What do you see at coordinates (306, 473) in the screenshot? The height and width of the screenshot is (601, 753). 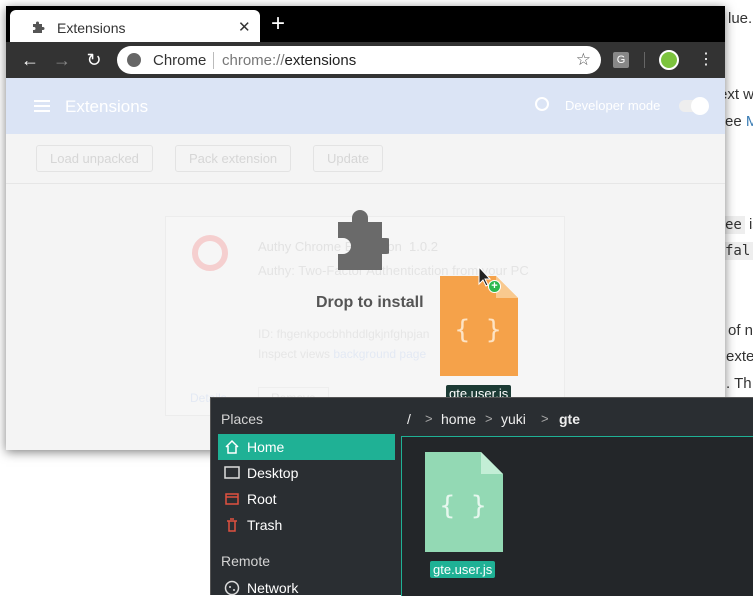 I see `places-item-desktop: Desktop` at bounding box center [306, 473].